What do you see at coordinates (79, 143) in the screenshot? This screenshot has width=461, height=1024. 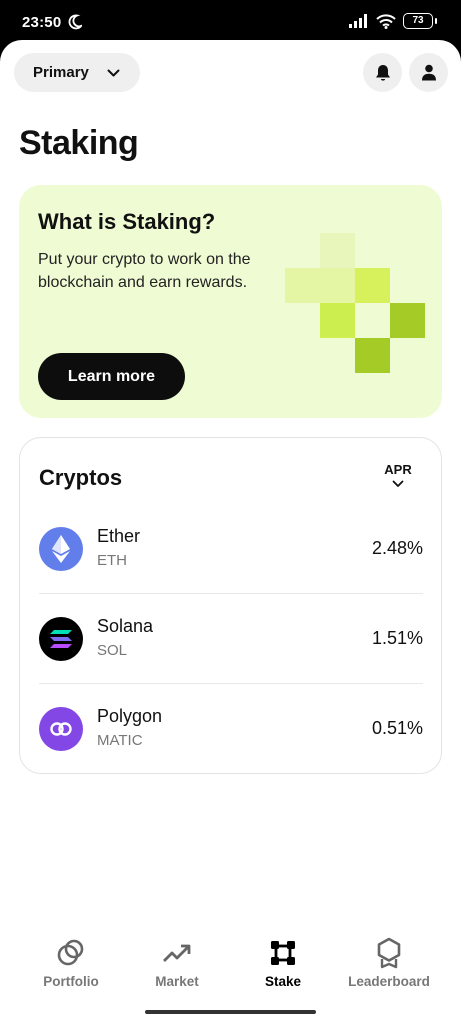 I see `page-title: Staking` at bounding box center [79, 143].